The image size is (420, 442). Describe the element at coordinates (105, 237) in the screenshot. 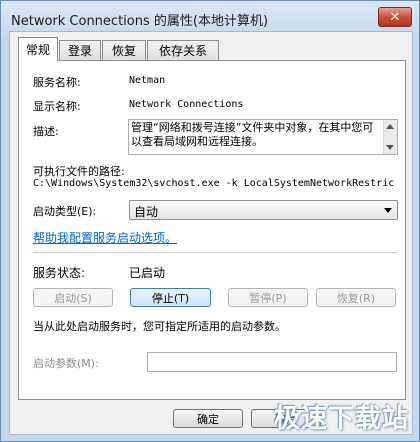

I see `help-configure-link: 帮助我配置服务启动选项。` at that location.